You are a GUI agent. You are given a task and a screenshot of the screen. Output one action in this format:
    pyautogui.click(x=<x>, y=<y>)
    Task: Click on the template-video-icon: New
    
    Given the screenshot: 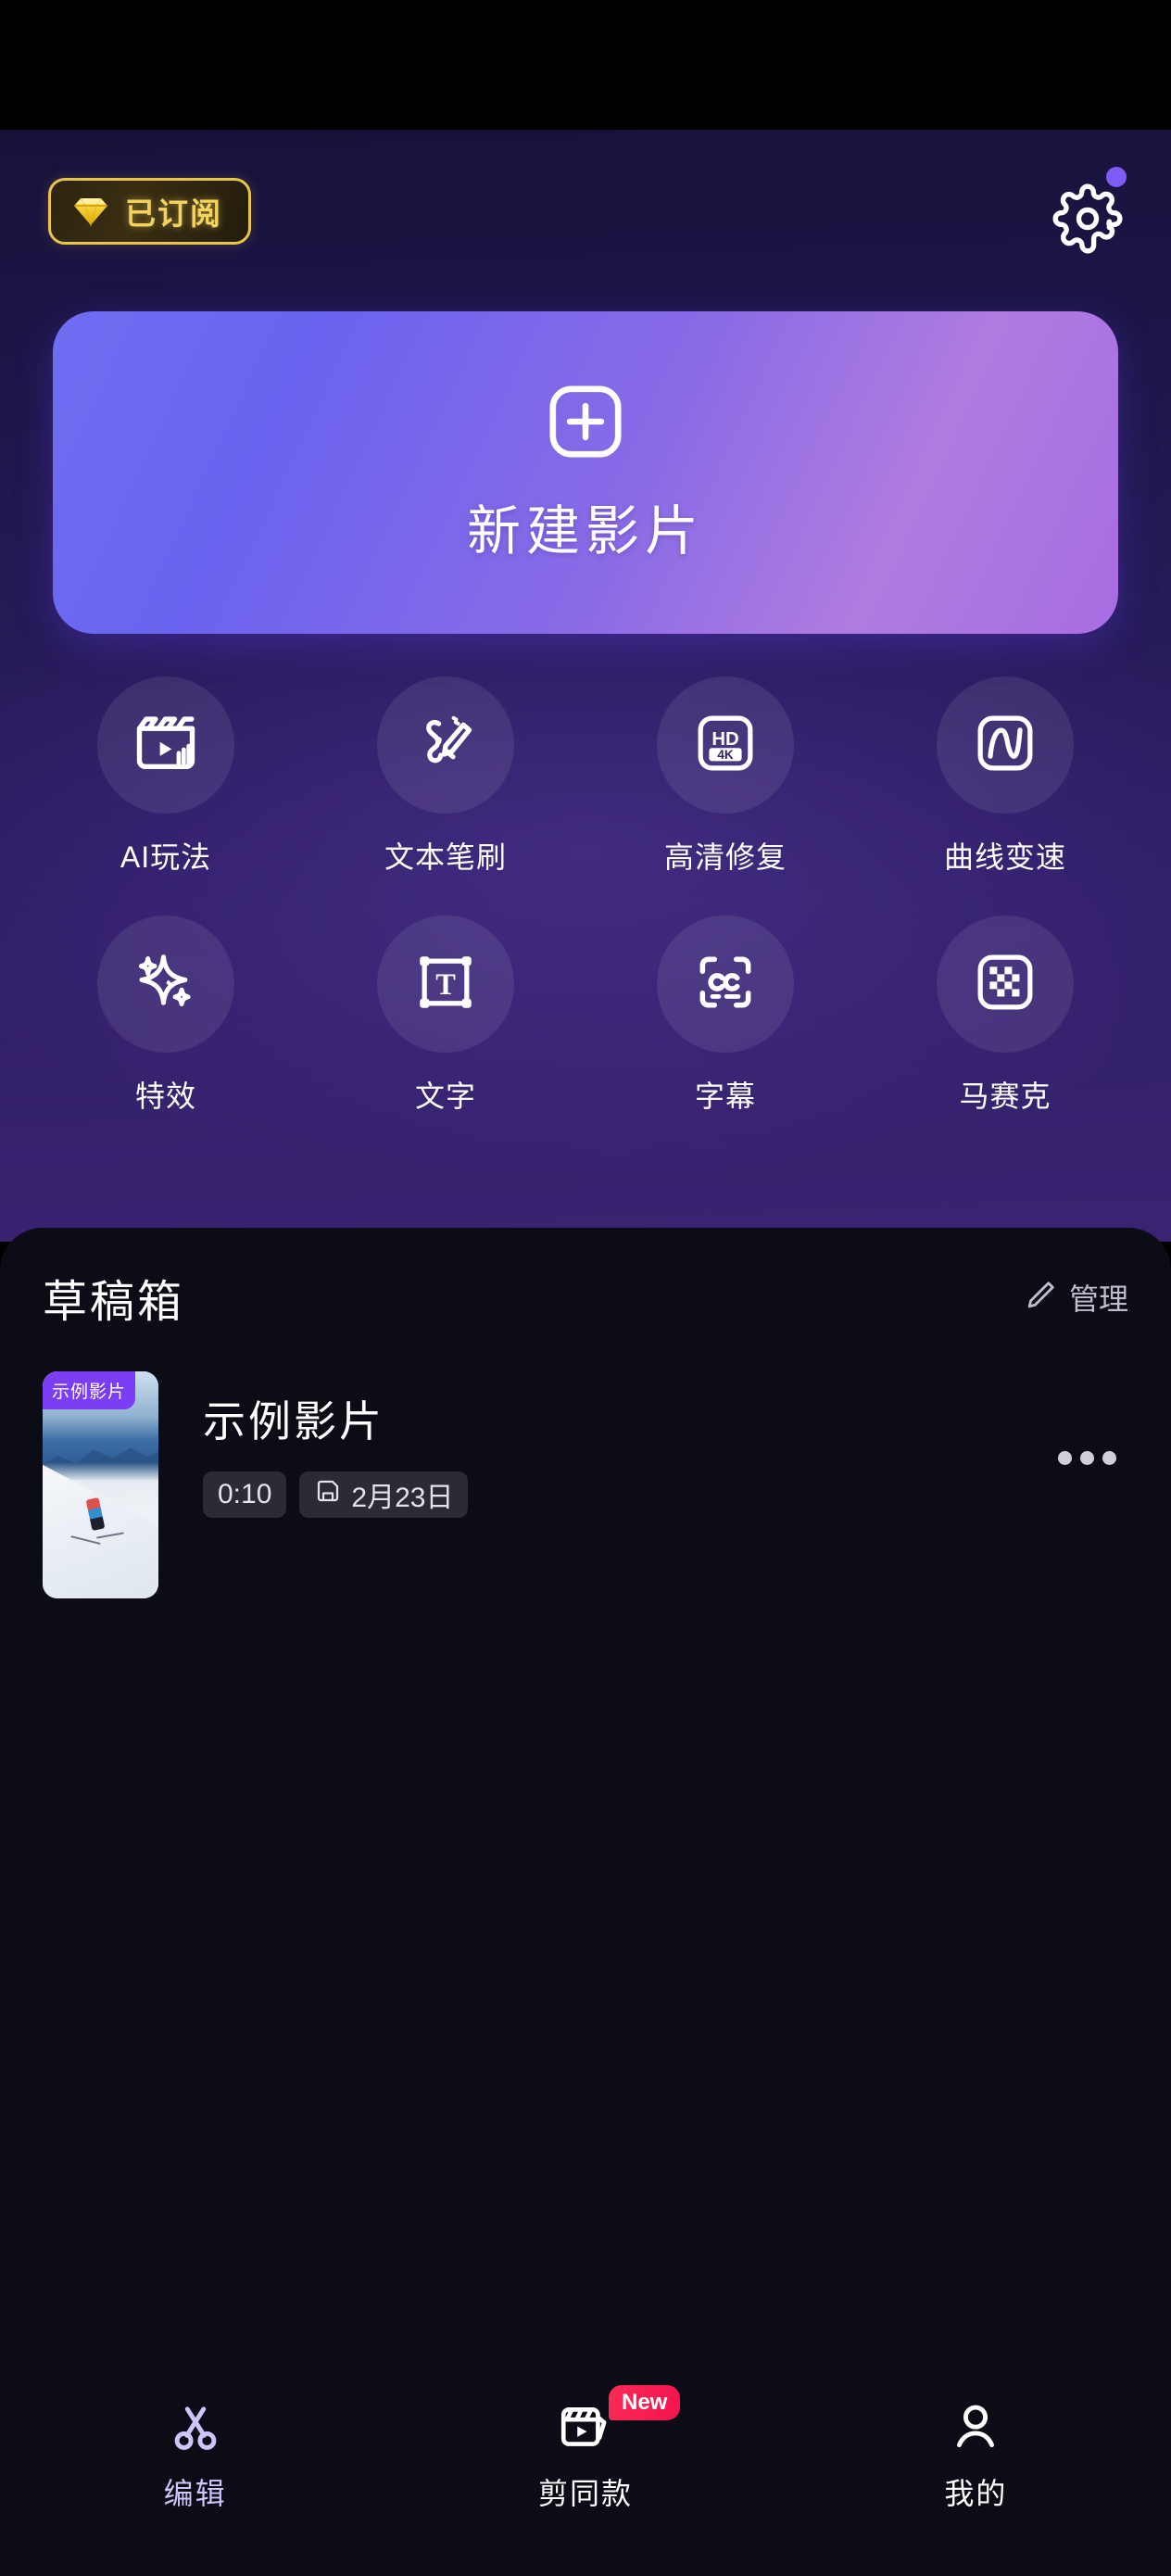 What is the action you would take?
    pyautogui.click(x=619, y=2421)
    